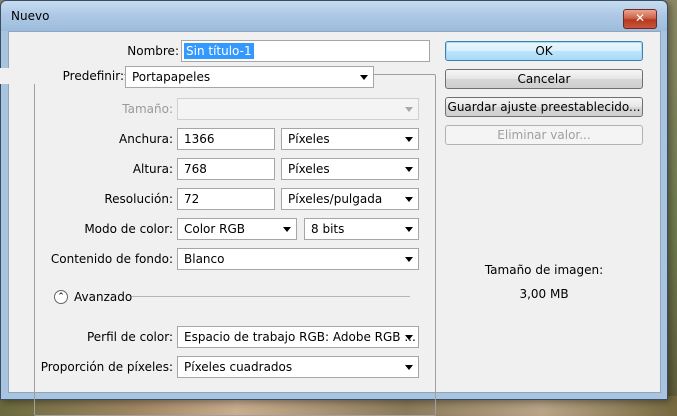  I want to click on width-unit-value: Píxeles, so click(309, 139).